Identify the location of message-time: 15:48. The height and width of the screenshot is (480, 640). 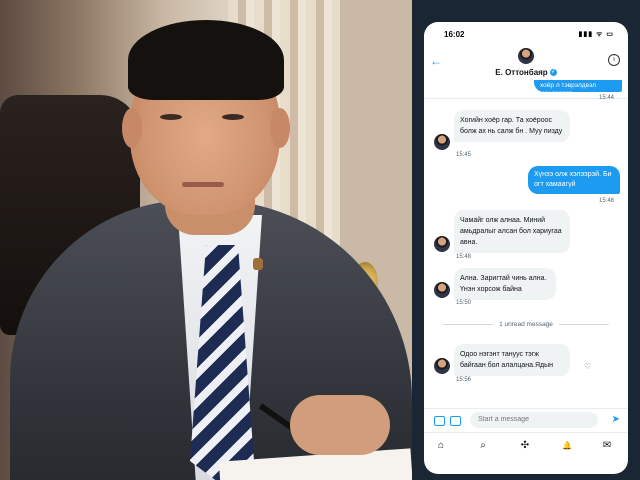
(464, 257).